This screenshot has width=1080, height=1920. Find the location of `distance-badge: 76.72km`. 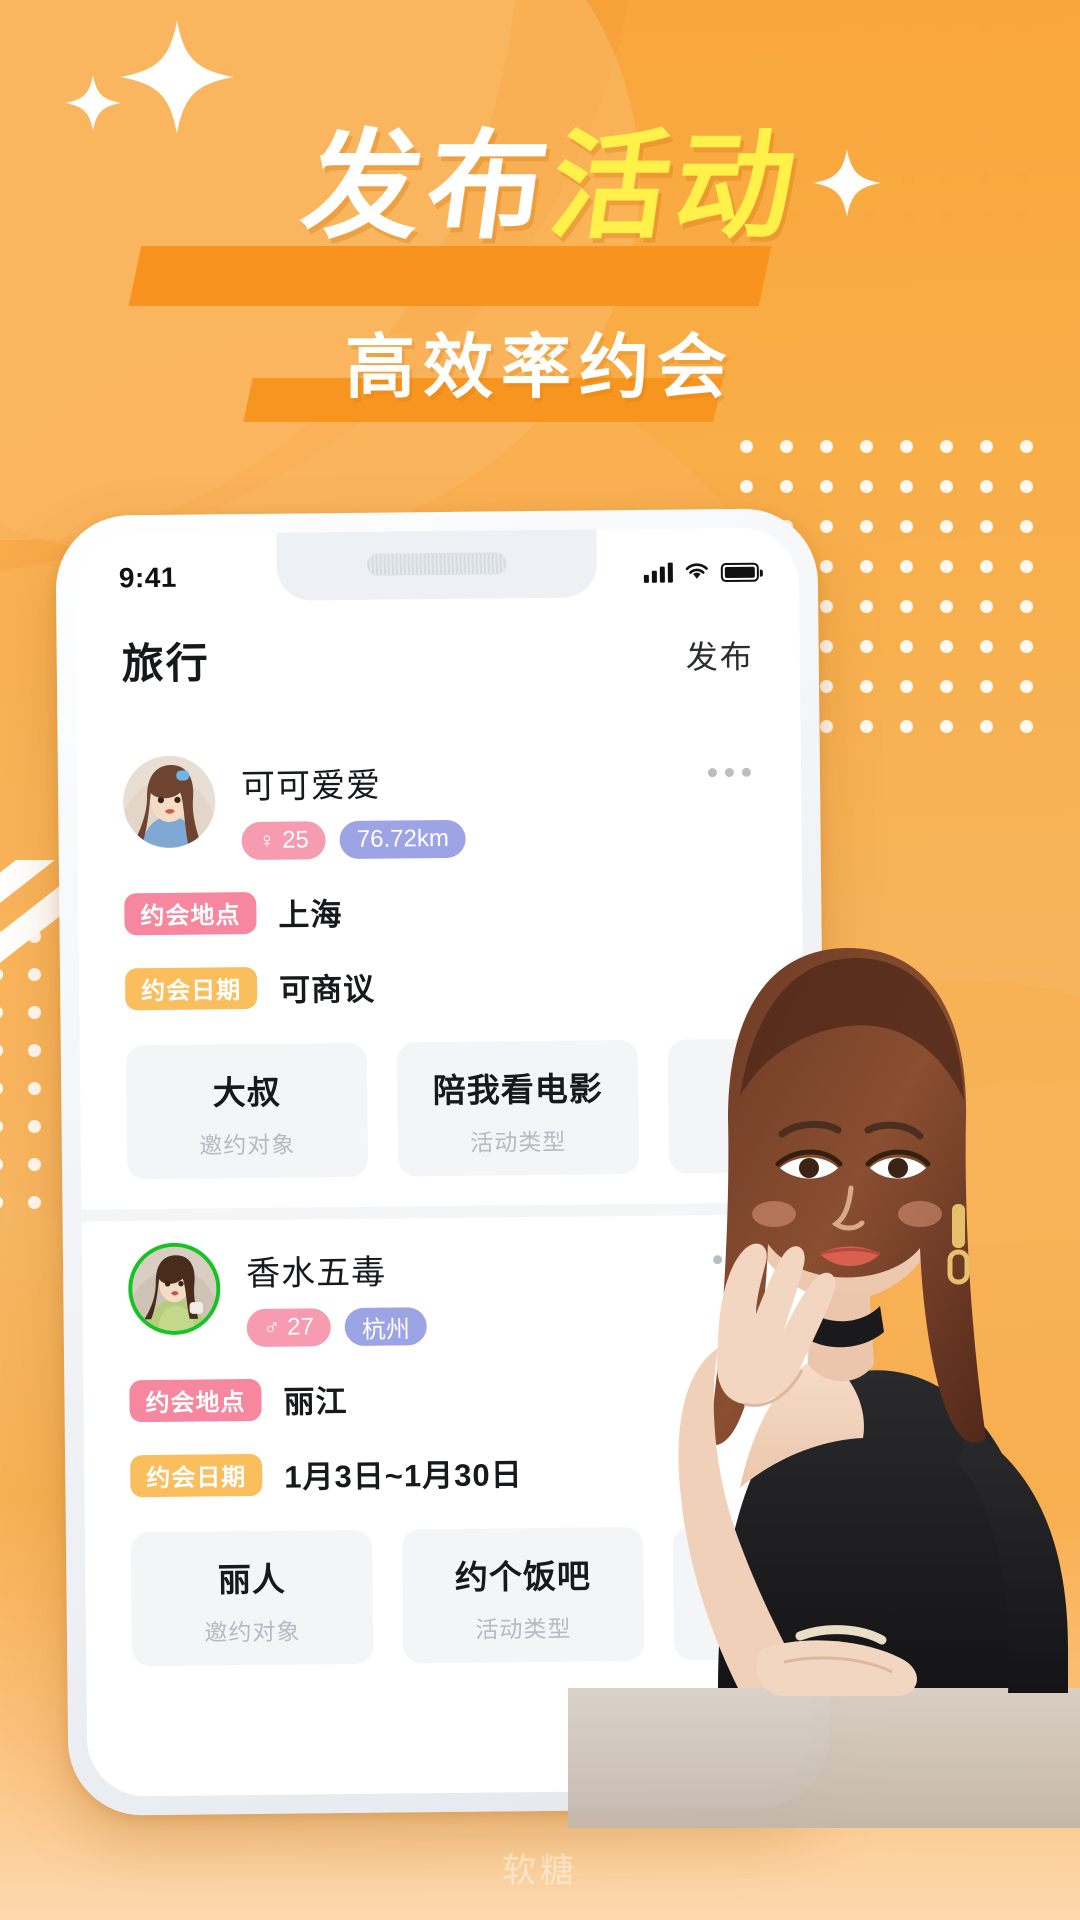

distance-badge: 76.72km is located at coordinates (403, 839).